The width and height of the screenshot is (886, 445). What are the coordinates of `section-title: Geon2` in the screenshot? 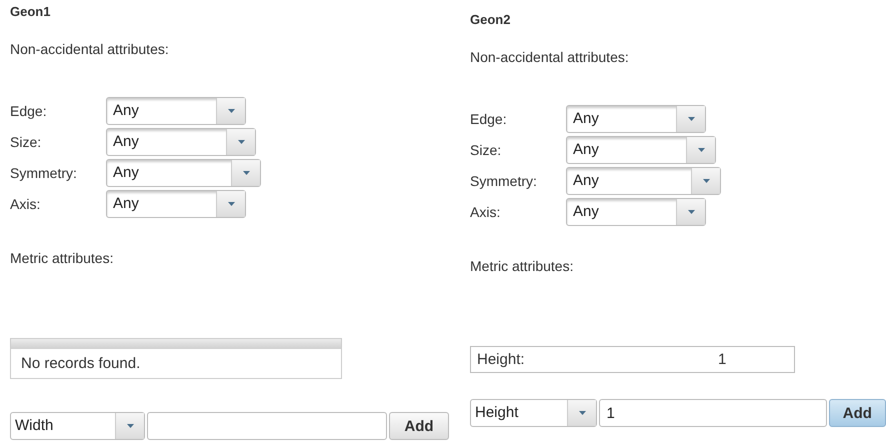 It's located at (491, 19).